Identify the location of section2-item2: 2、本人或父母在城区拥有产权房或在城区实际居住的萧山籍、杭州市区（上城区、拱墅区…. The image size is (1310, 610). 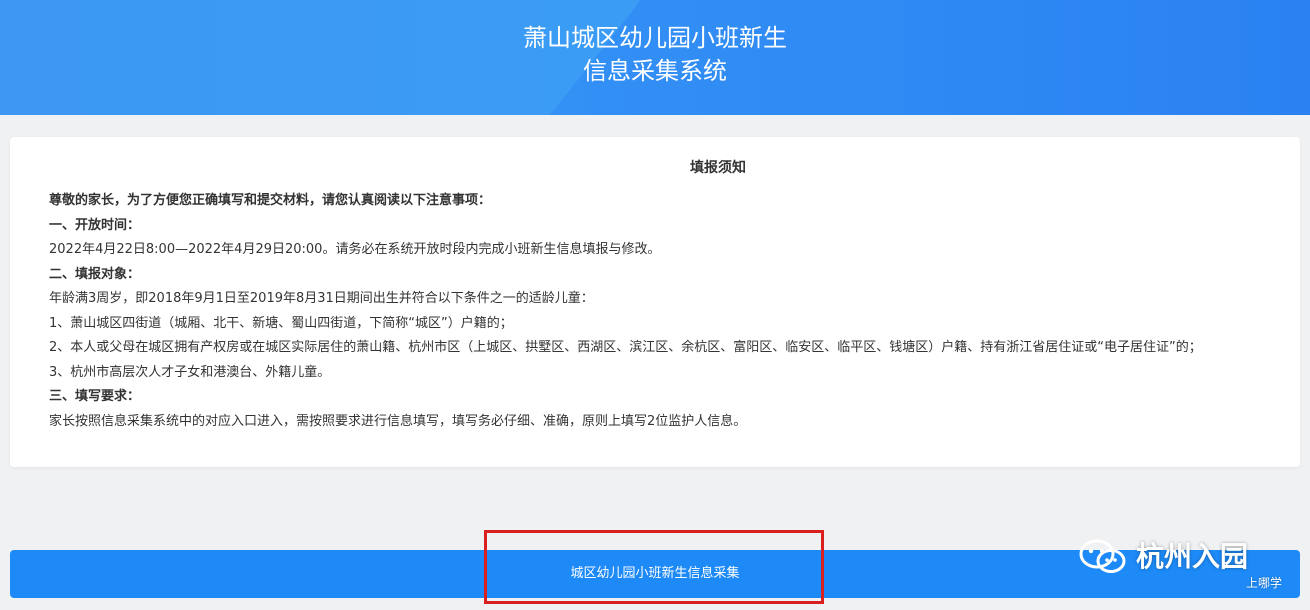
(625, 347).